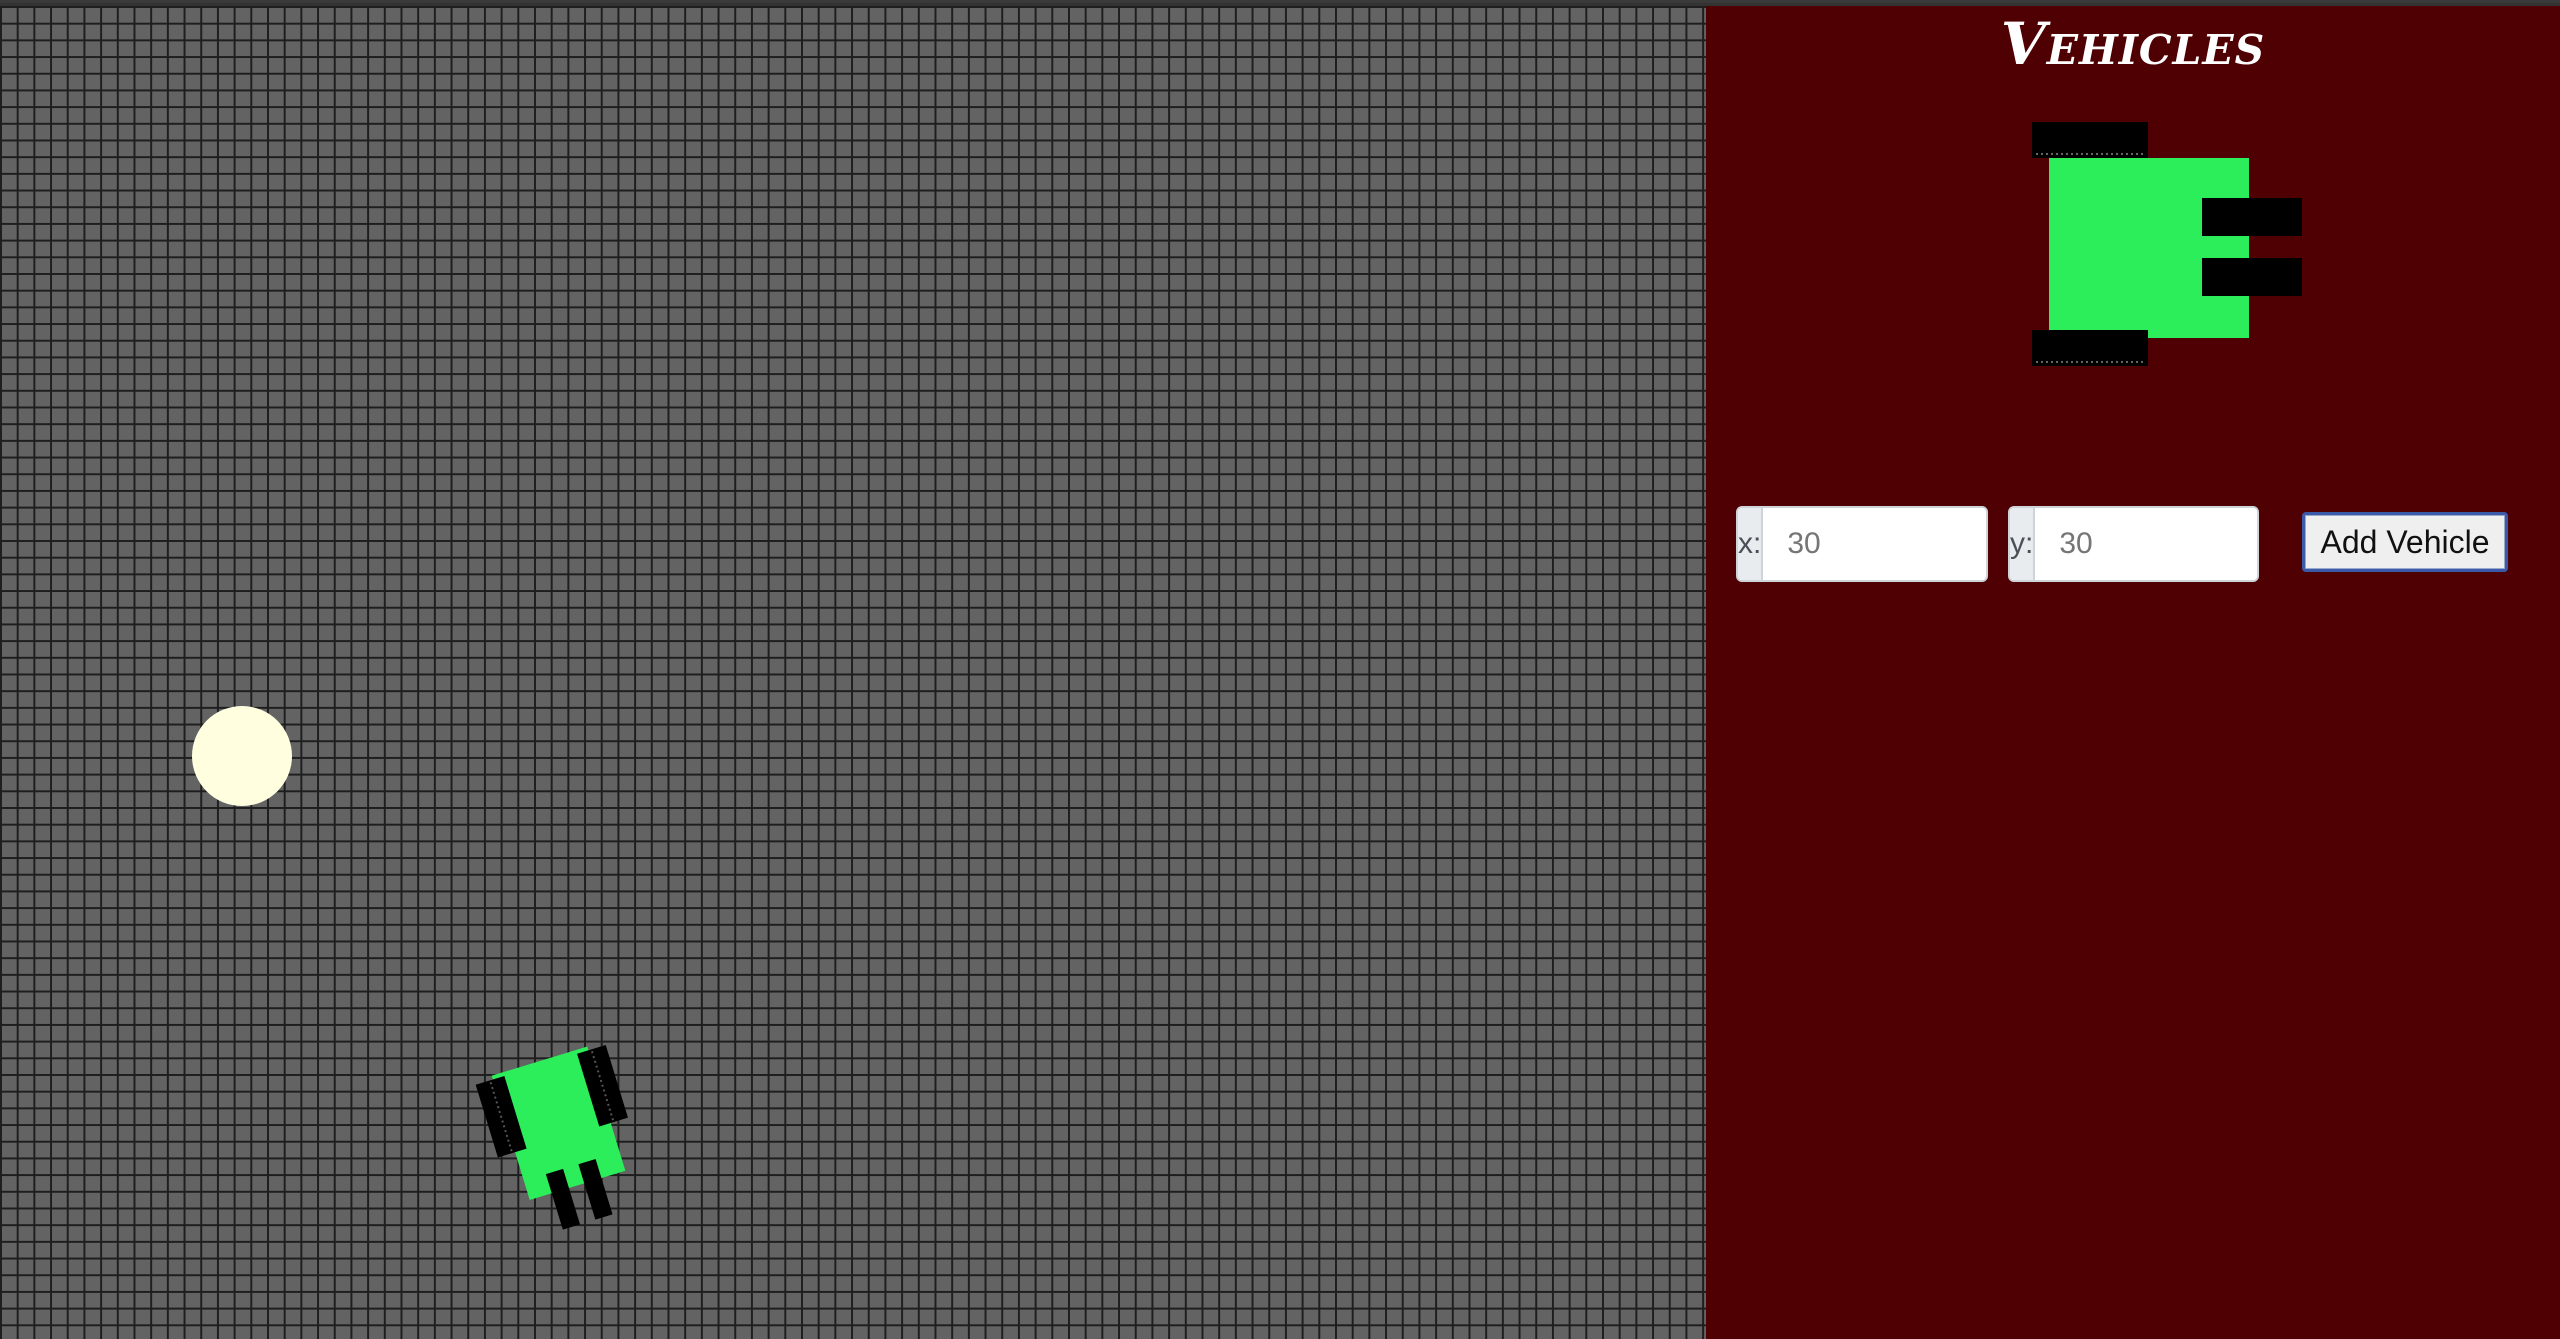 The width and height of the screenshot is (2560, 1339). I want to click on light-source, so click(242, 756).